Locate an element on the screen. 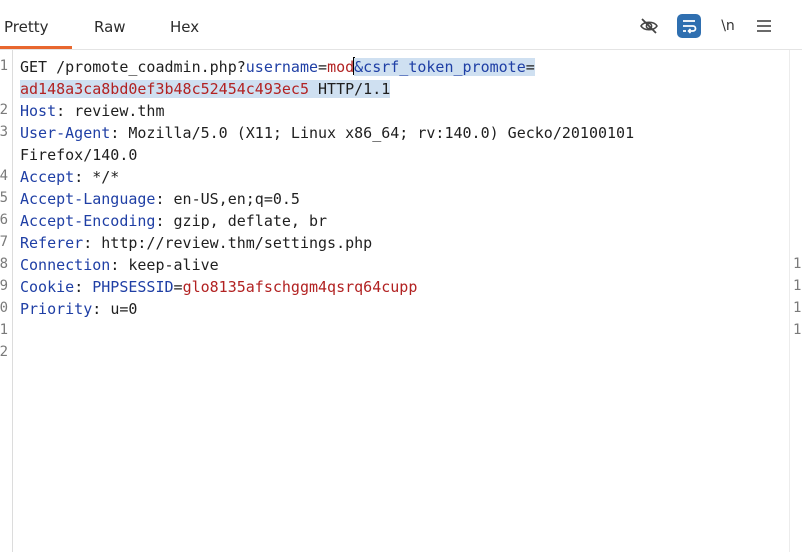 The width and height of the screenshot is (802, 552). header-host: Host: review.thm is located at coordinates (92, 111).